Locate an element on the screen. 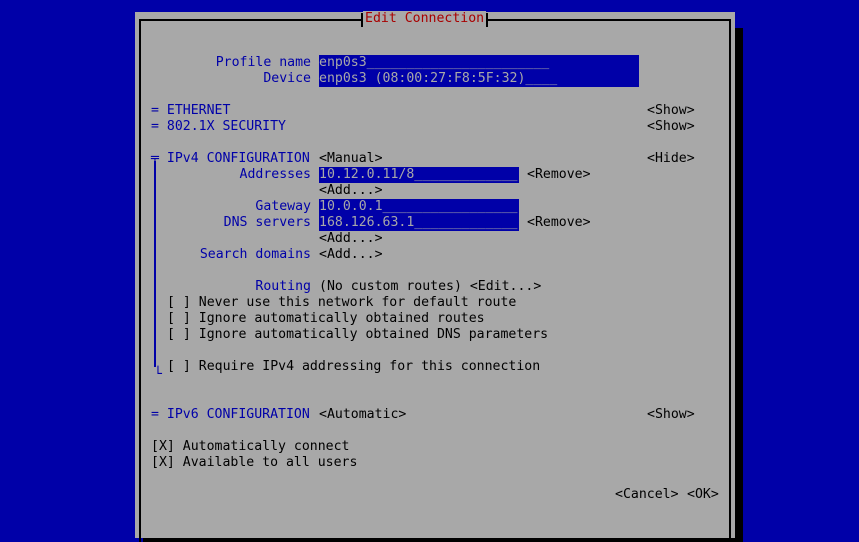  dns-server-input: 168.126.63.1_____________ is located at coordinates (419, 223).